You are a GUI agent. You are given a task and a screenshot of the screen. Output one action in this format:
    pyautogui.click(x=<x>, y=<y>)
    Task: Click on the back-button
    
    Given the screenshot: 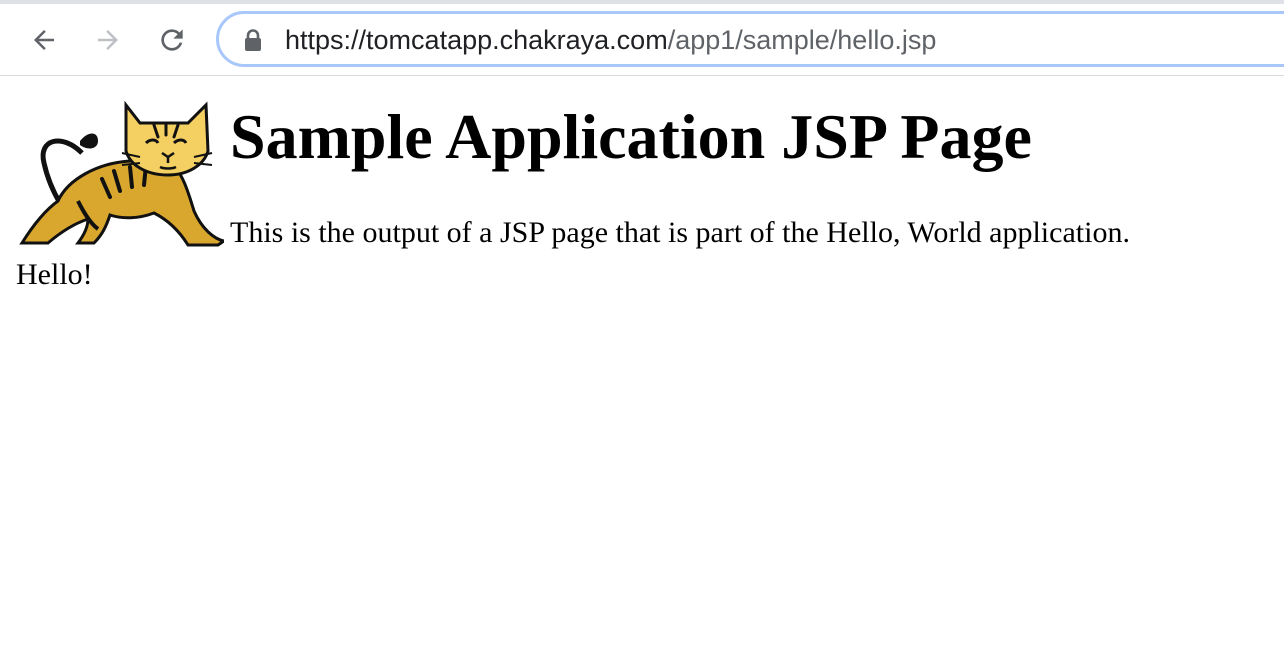 What is the action you would take?
    pyautogui.click(x=44, y=40)
    